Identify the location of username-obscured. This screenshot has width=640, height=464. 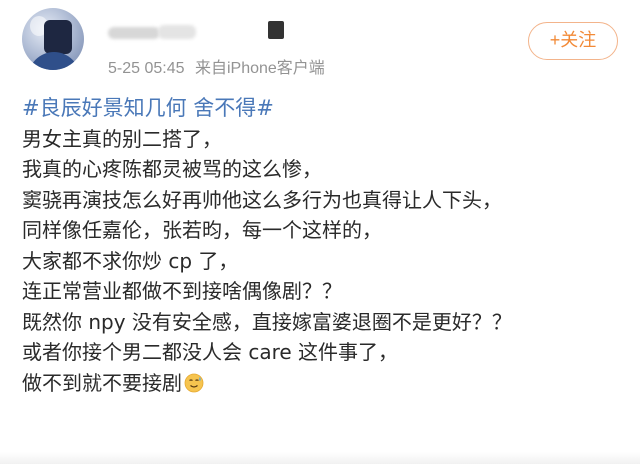
(196, 32).